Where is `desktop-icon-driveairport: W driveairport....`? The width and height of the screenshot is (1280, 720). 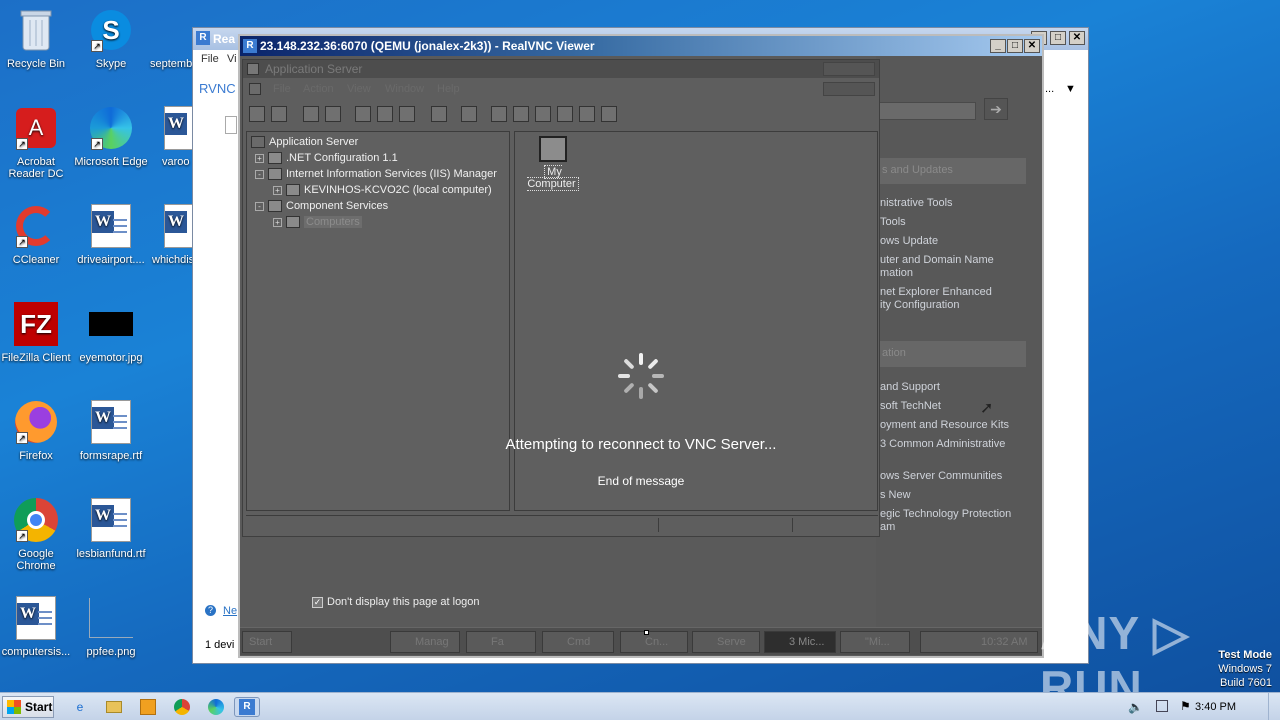
desktop-icon-driveairport: W driveairport.... is located at coordinates (111, 235).